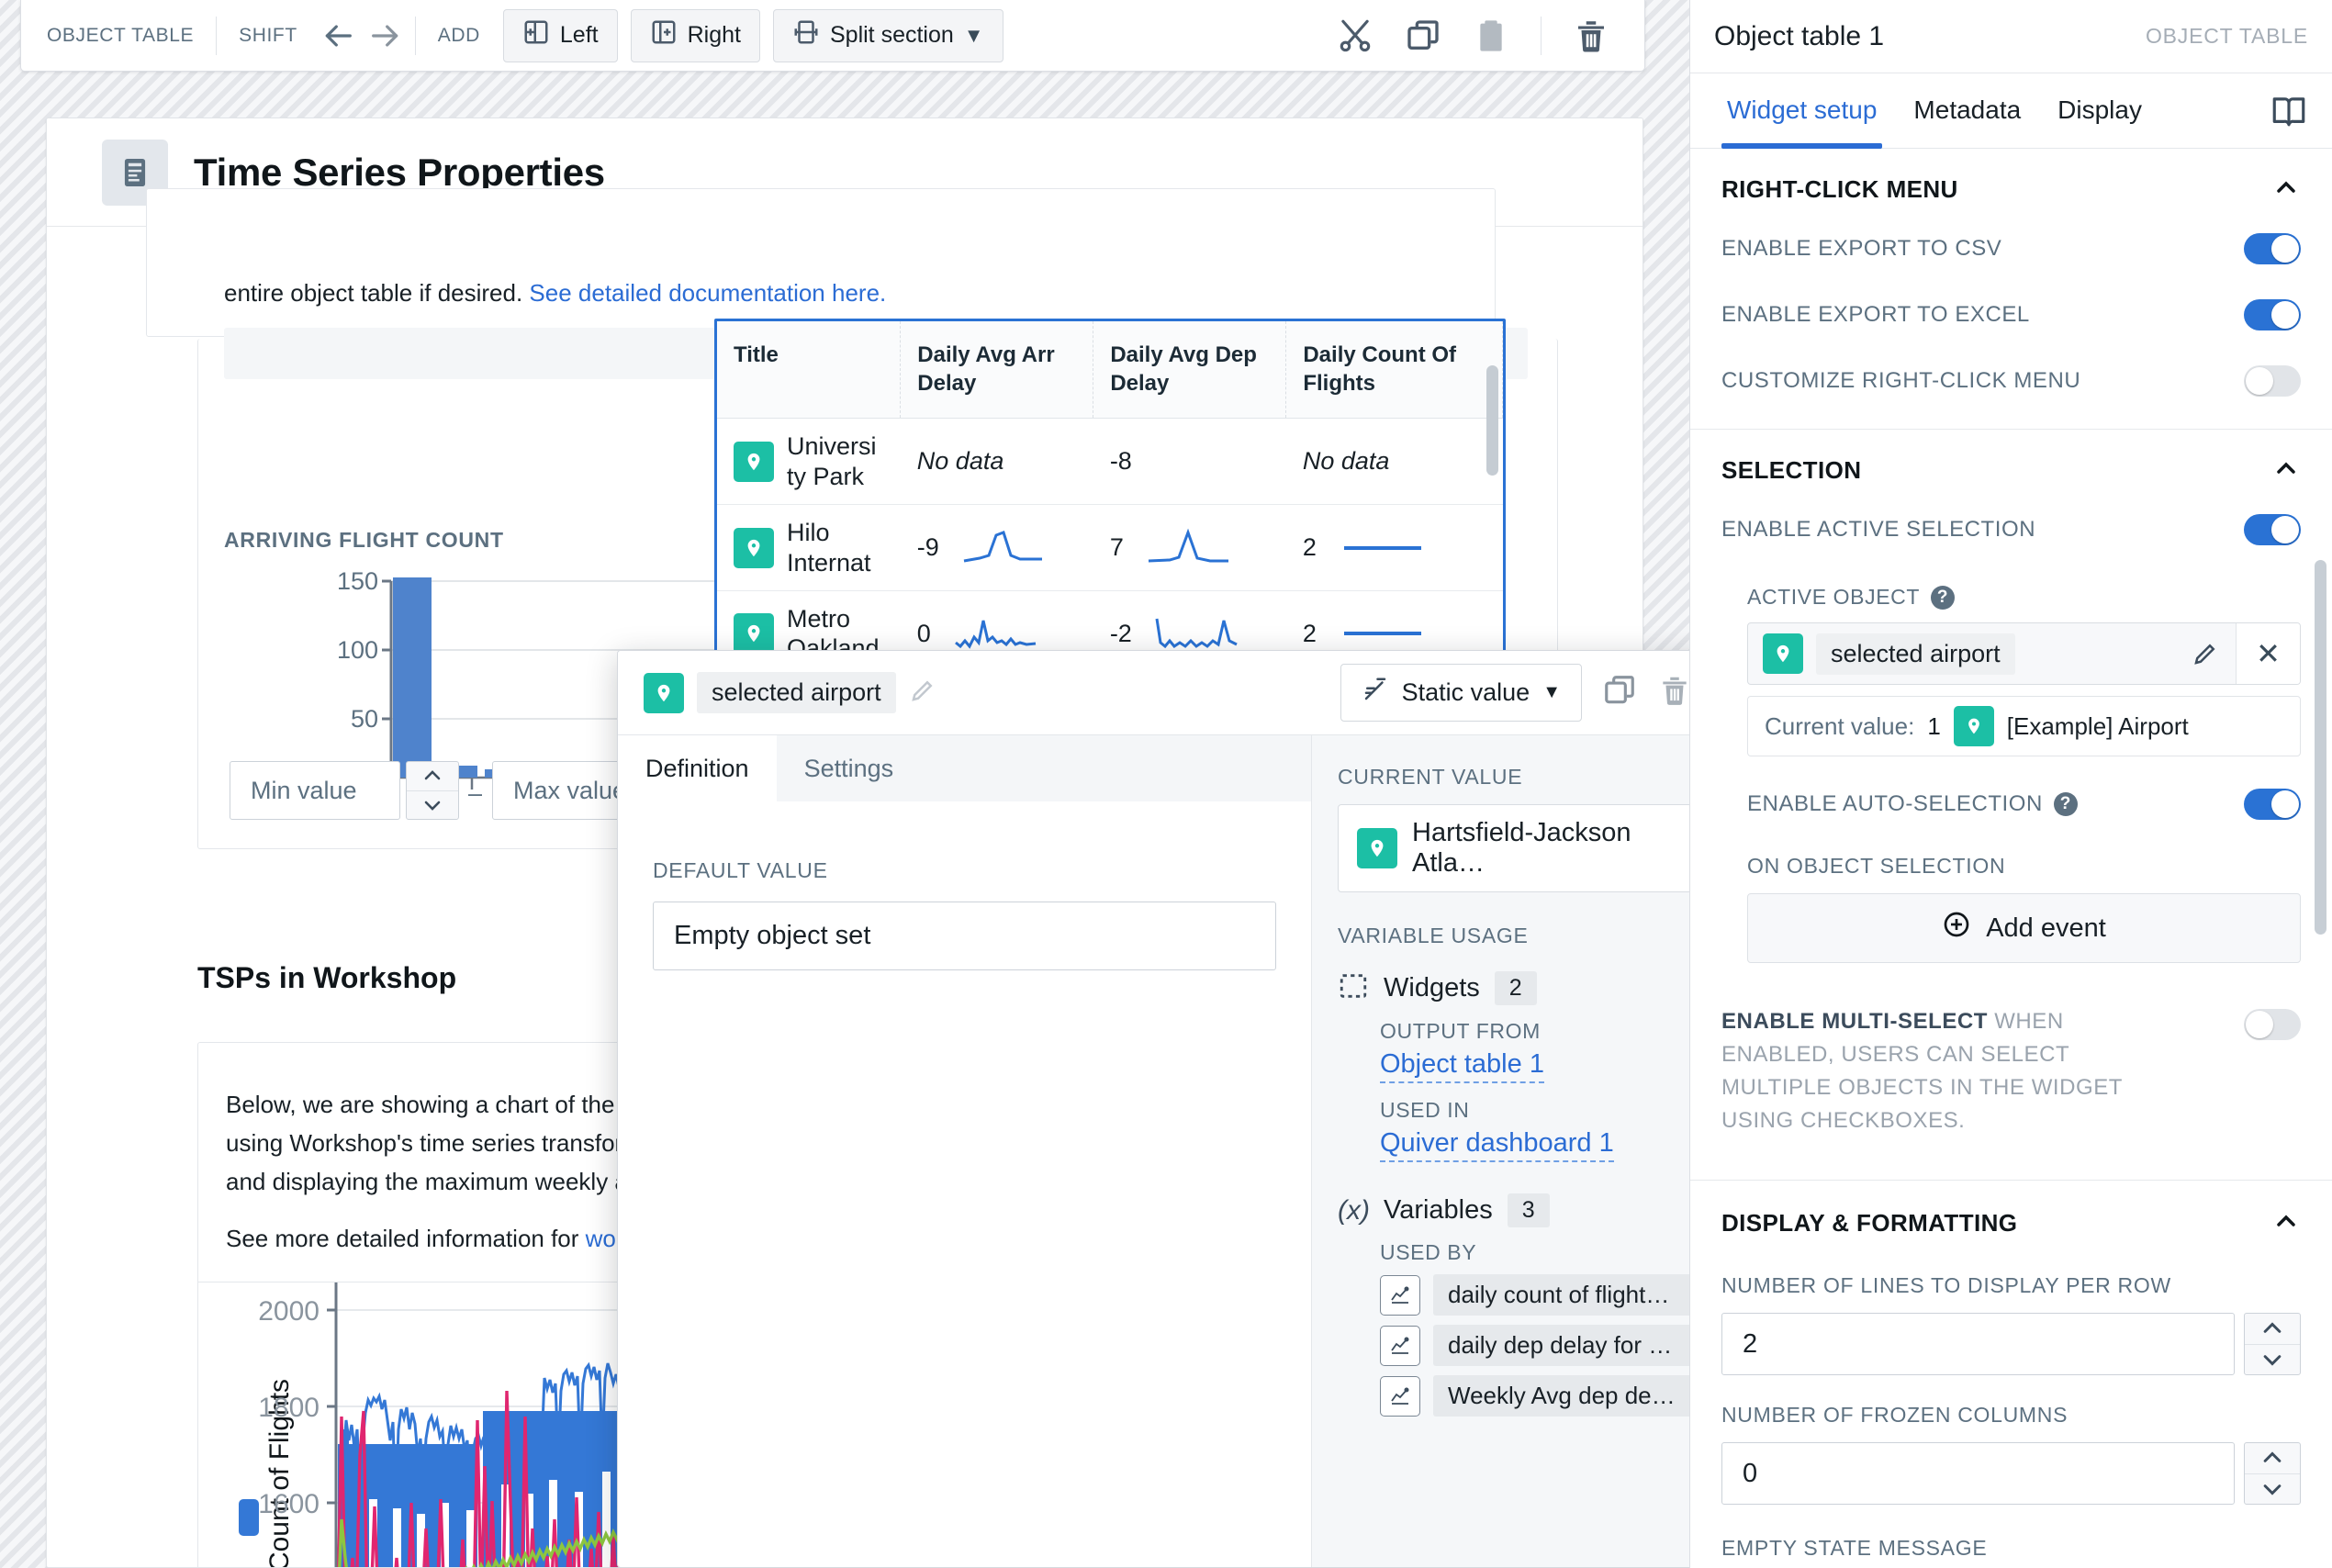  Describe the element at coordinates (2024, 653) in the screenshot. I see `active-object-field: selected airport ✕` at that location.